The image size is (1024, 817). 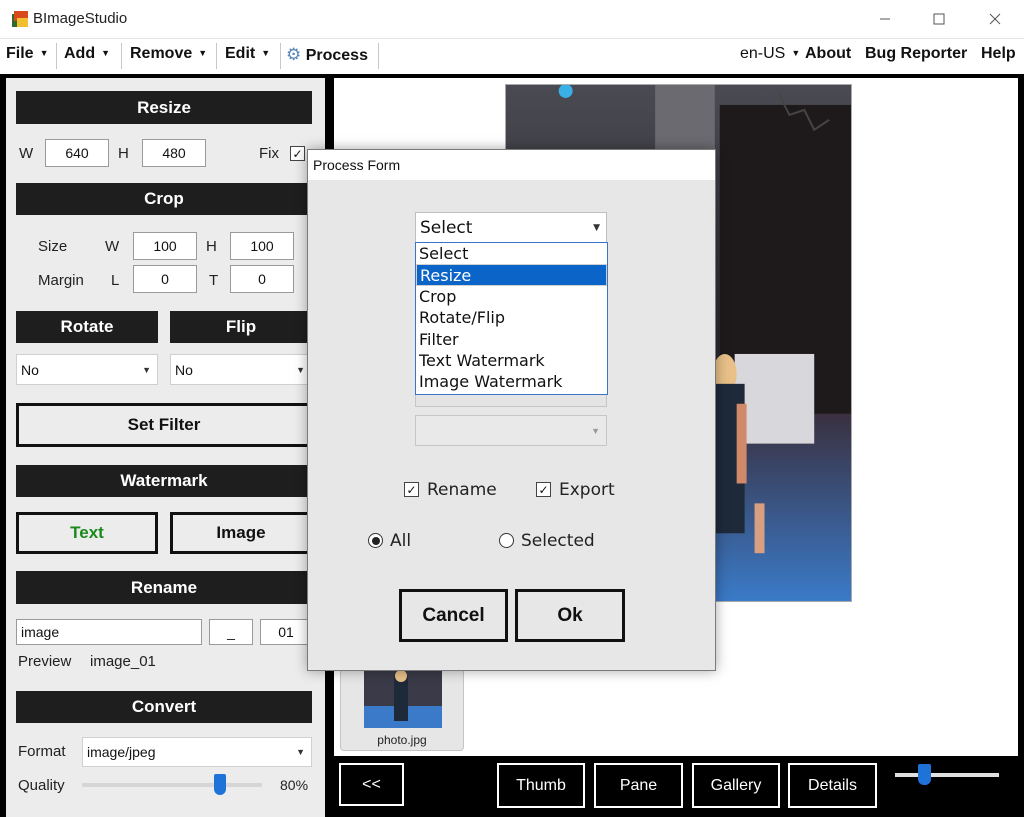 I want to click on process-type-select: Select ▼, so click(x=511, y=227).